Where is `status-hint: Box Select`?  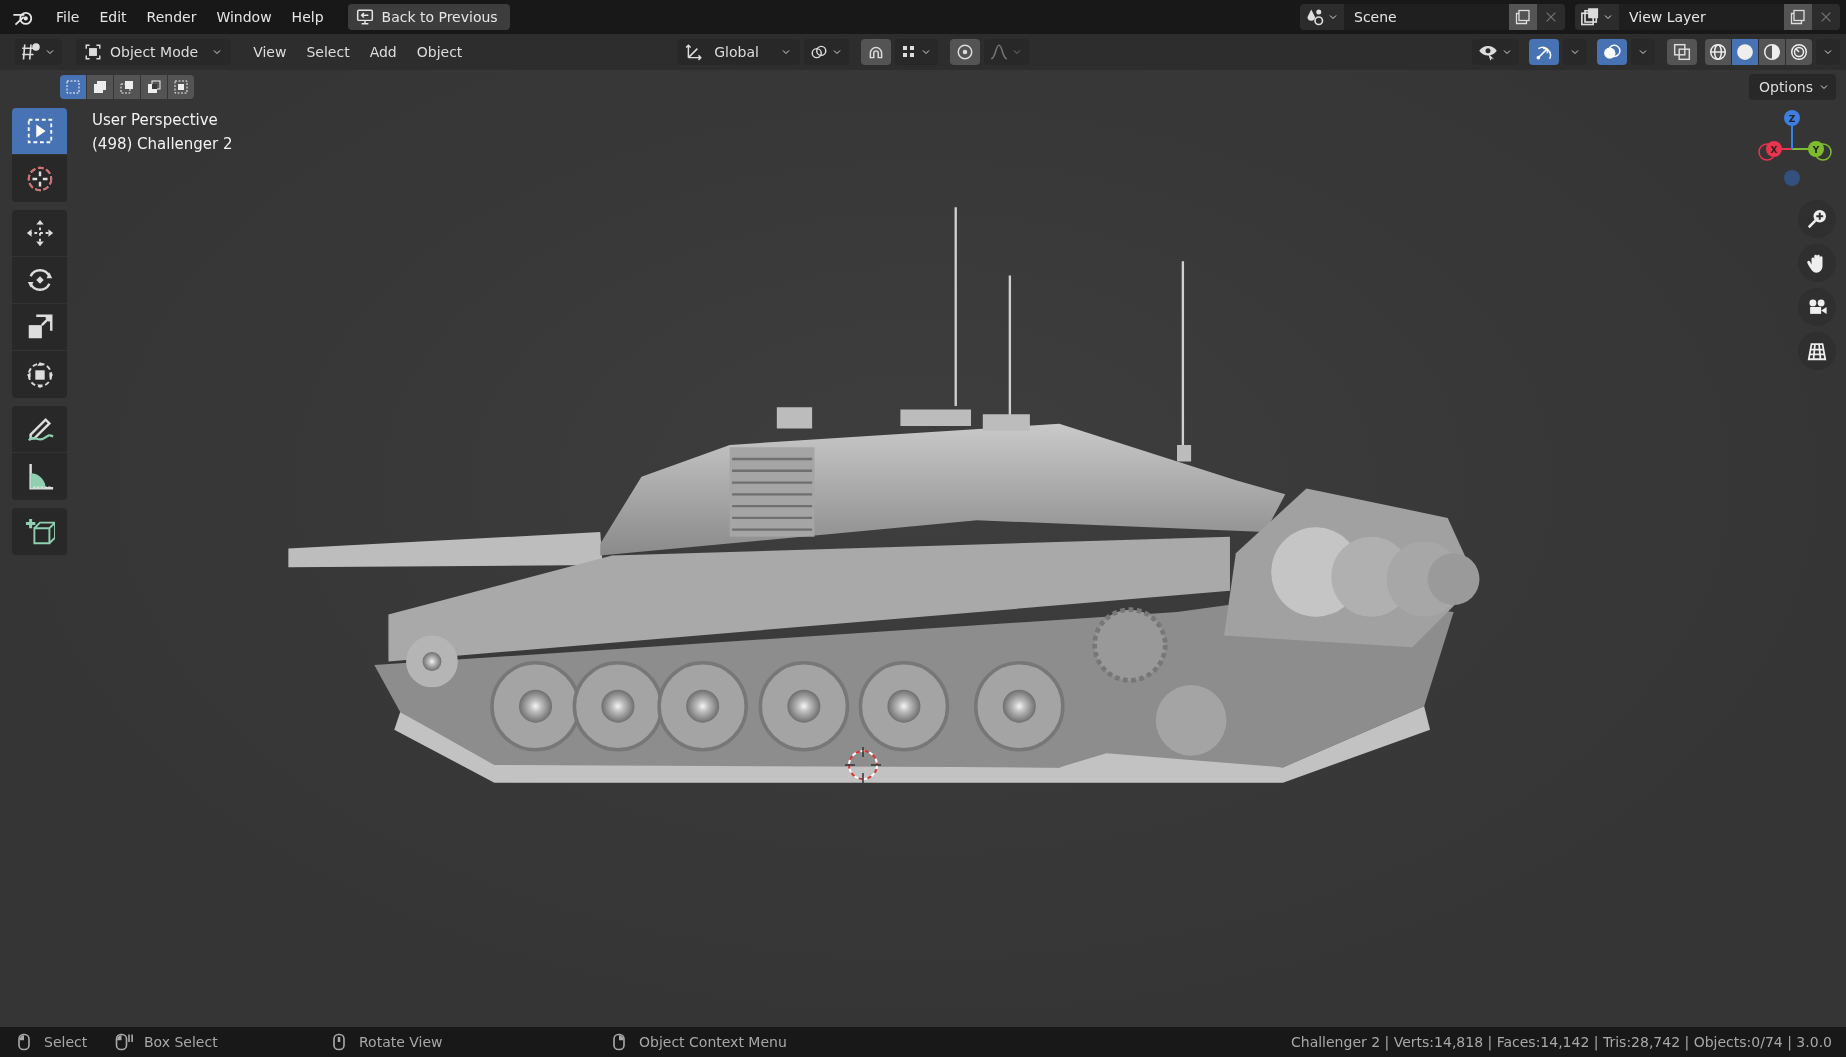 status-hint: Box Select is located at coordinates (181, 1042).